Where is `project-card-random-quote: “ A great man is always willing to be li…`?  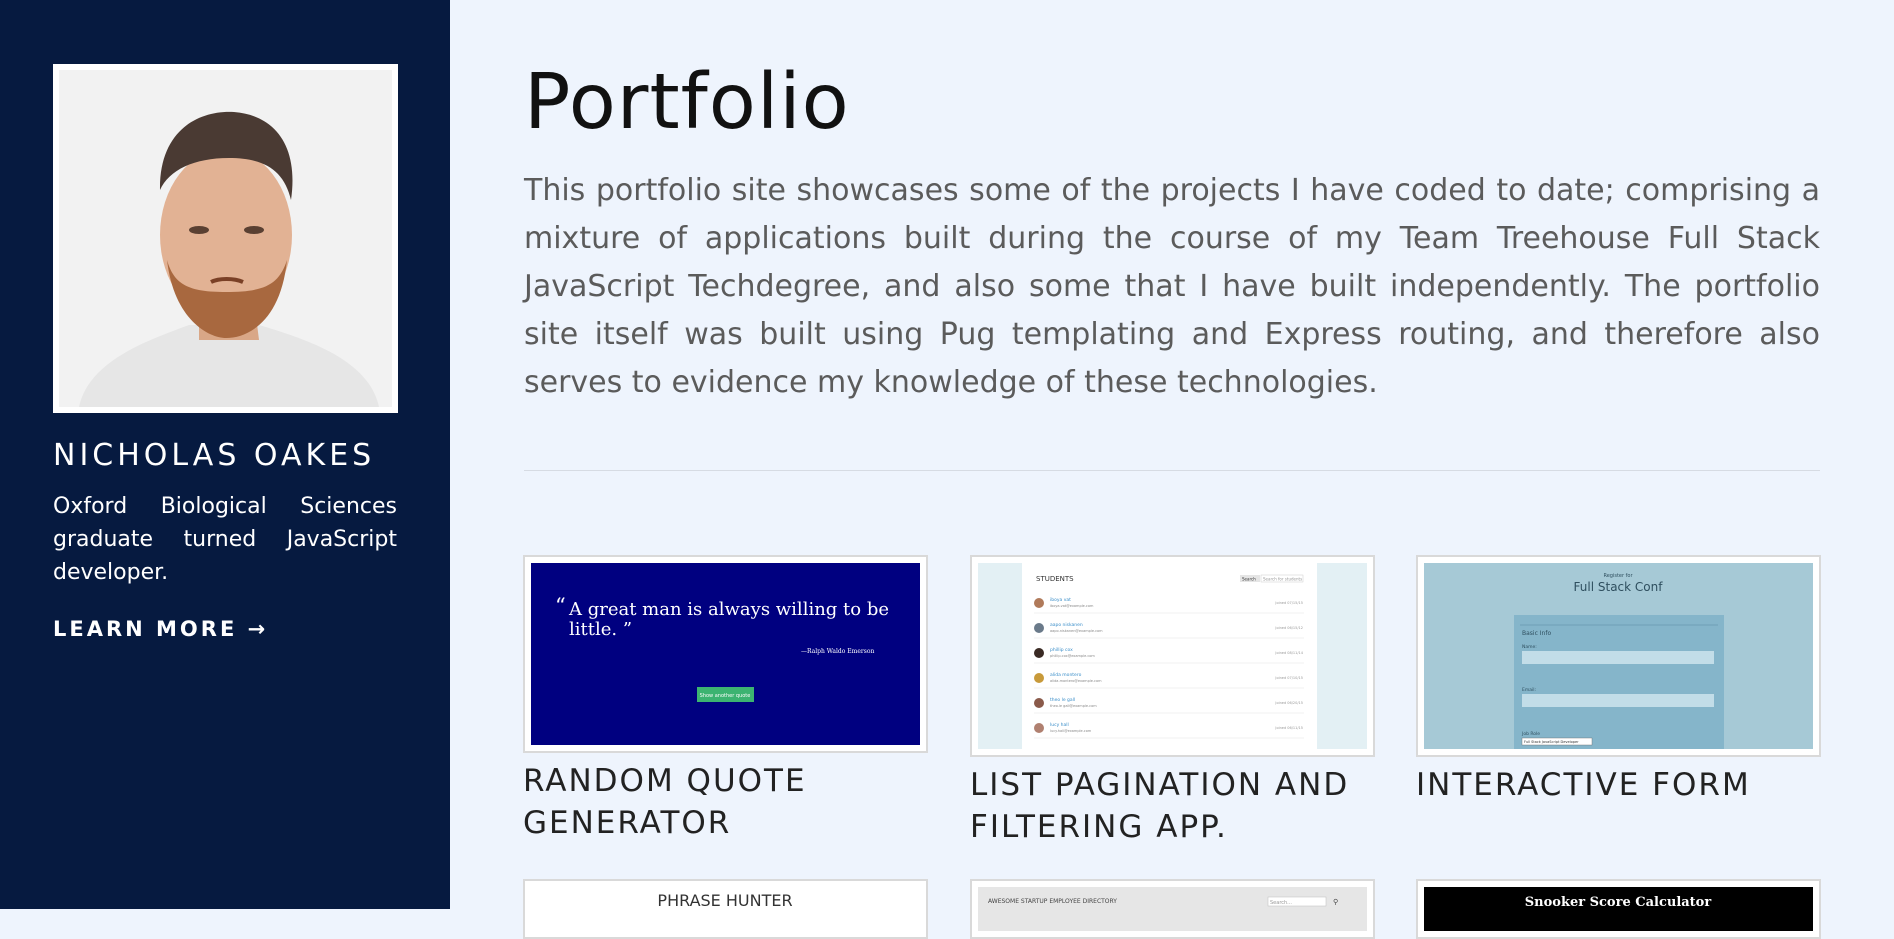 project-card-random-quote: “ A great man is always willing to be li… is located at coordinates (725, 700).